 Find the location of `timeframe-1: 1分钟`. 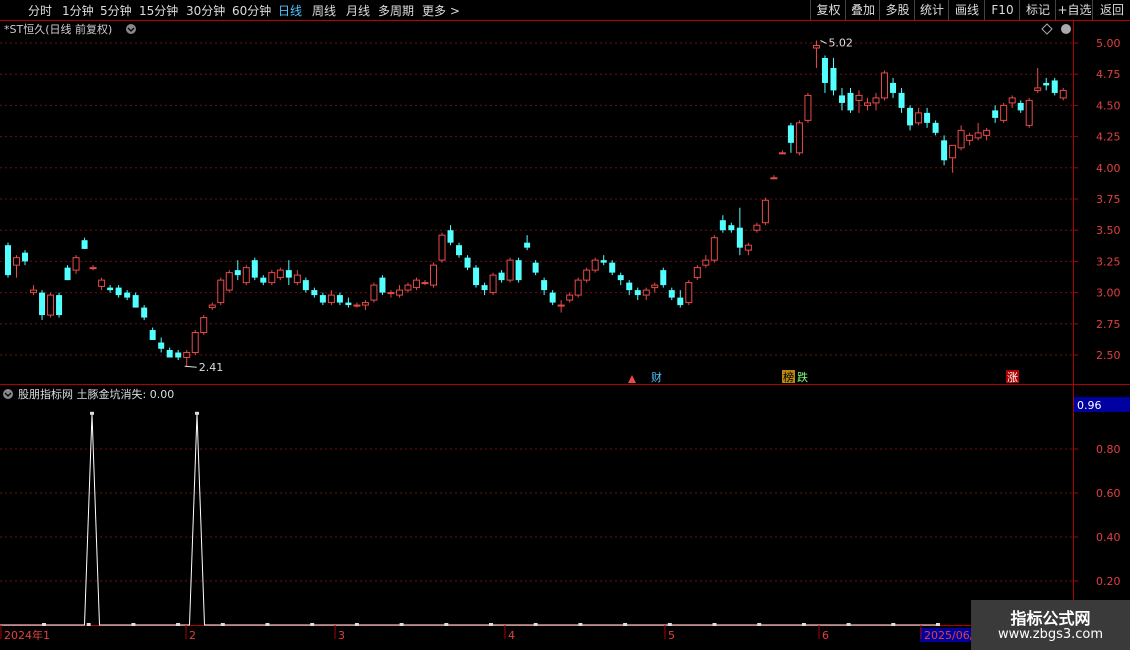

timeframe-1: 1分钟 is located at coordinates (78, 10).